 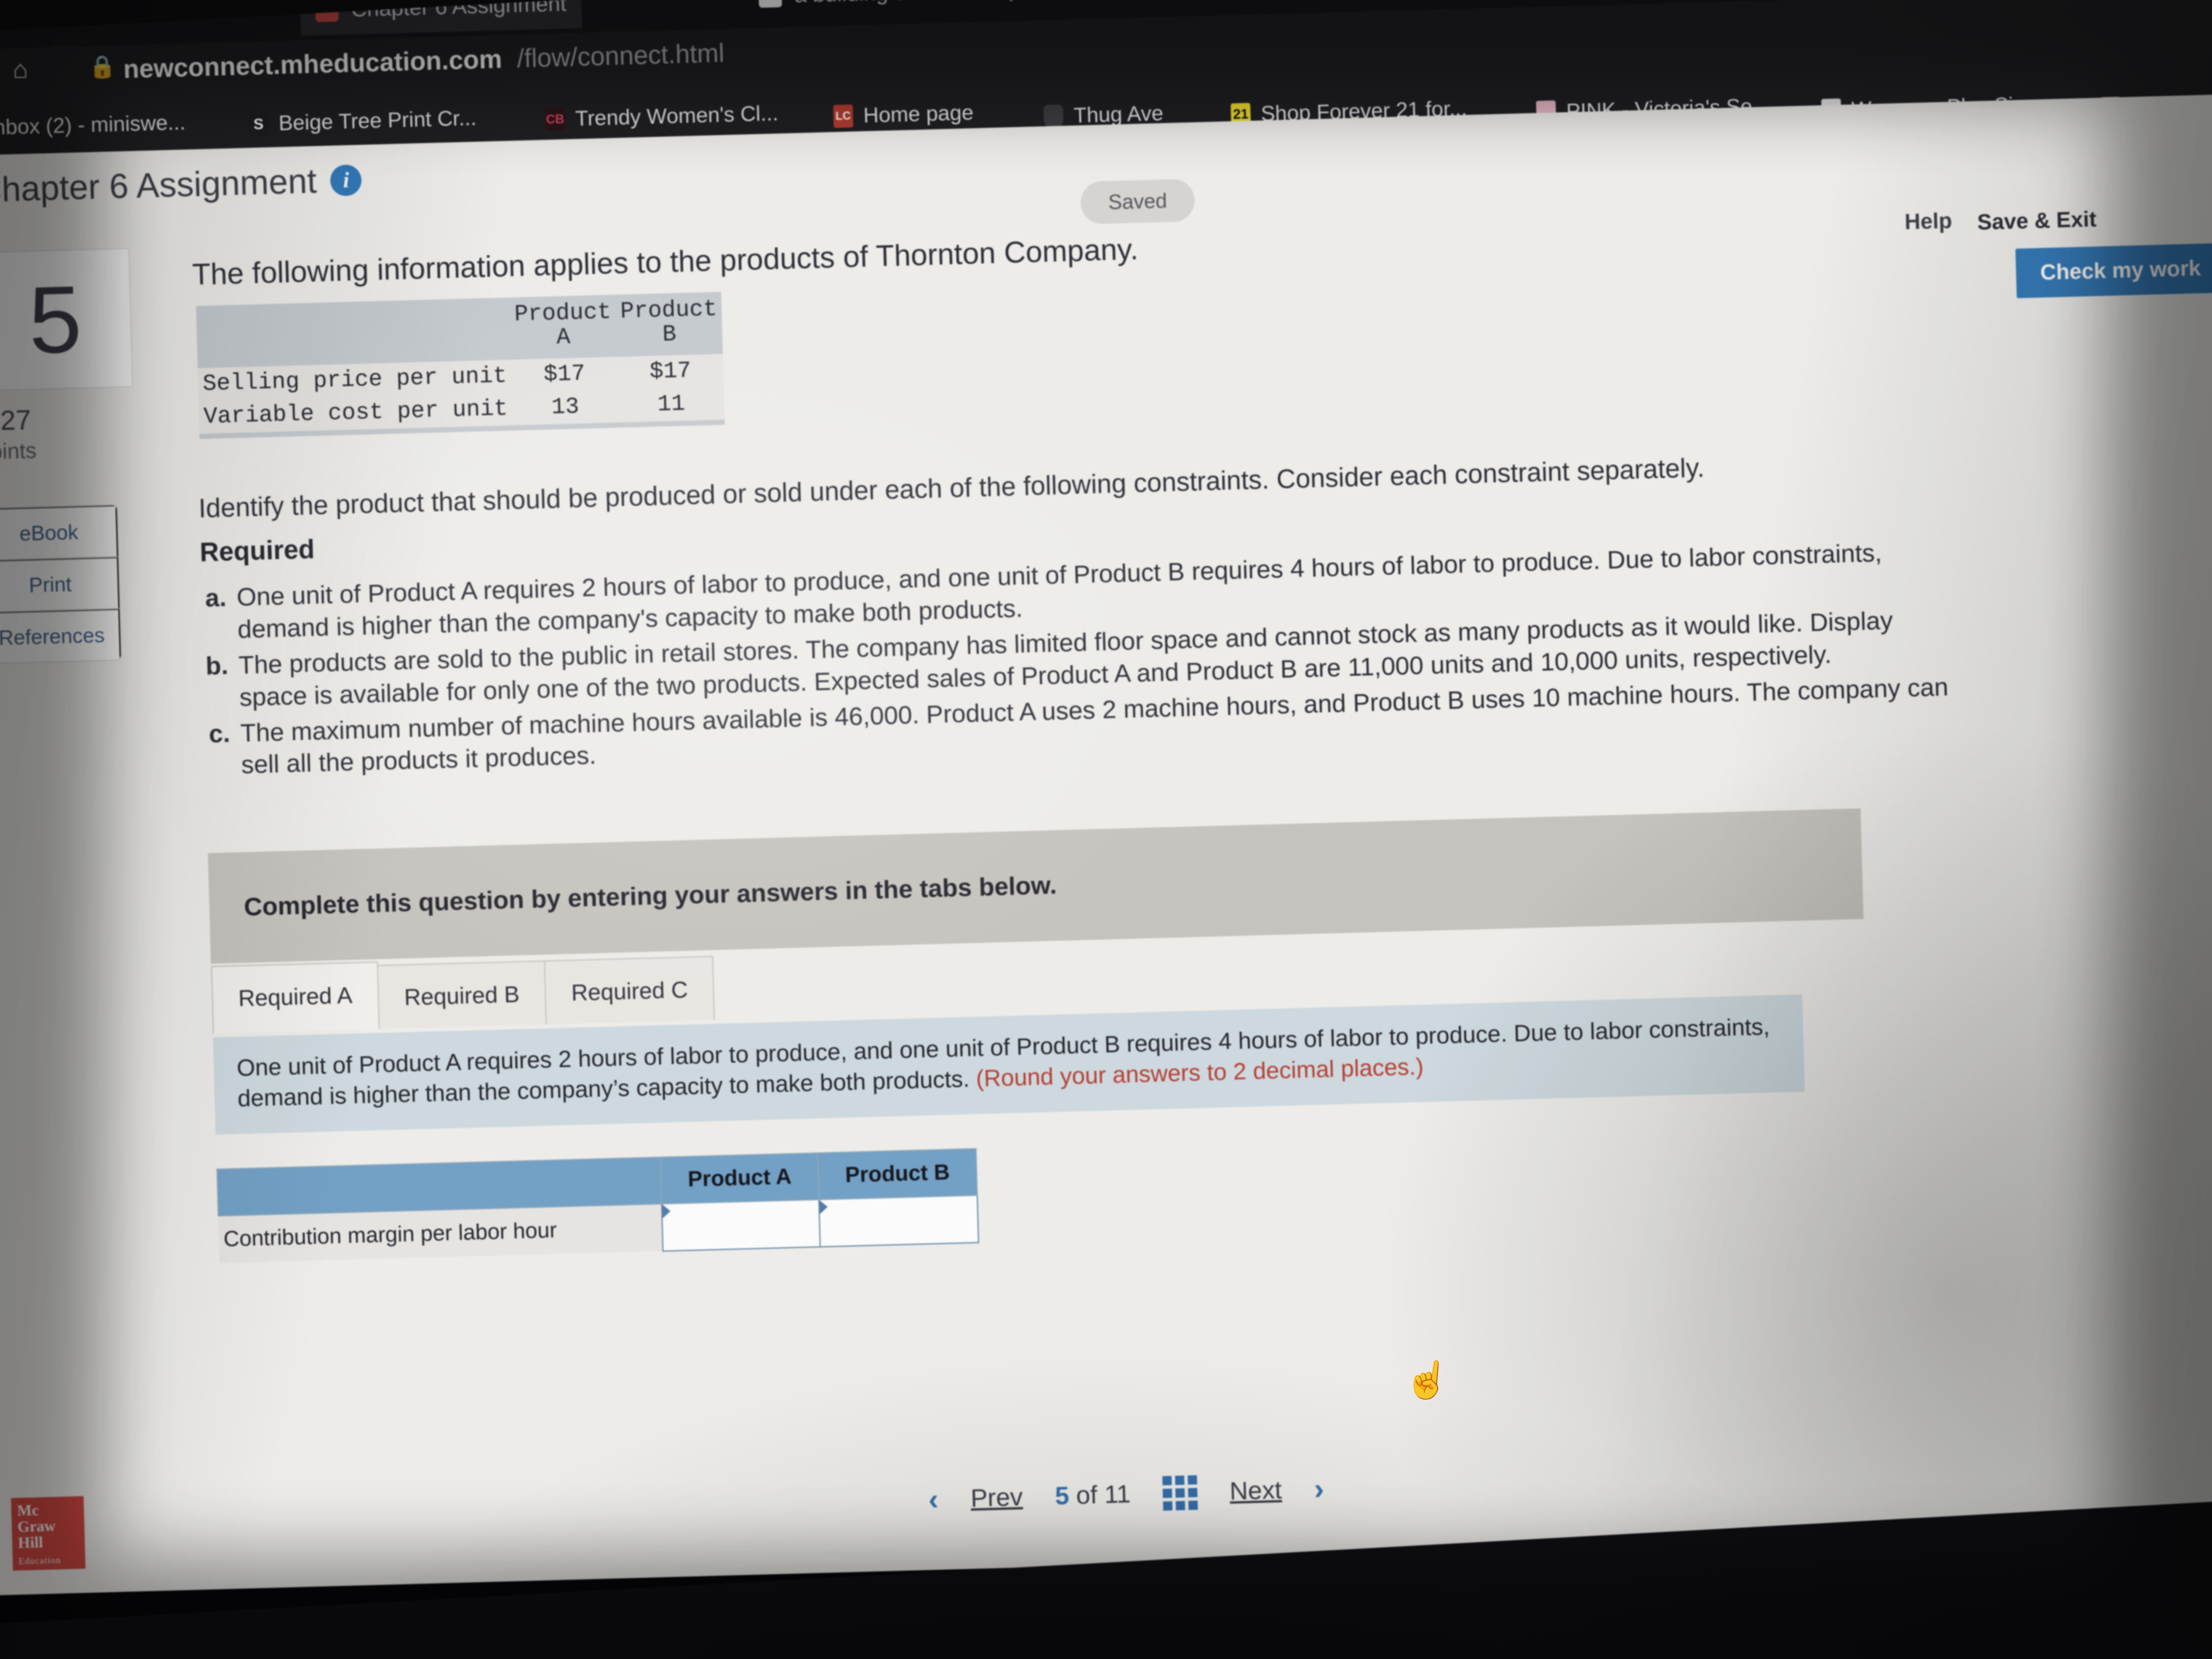 What do you see at coordinates (770, 4) in the screenshot?
I see `tab-favicon-google` at bounding box center [770, 4].